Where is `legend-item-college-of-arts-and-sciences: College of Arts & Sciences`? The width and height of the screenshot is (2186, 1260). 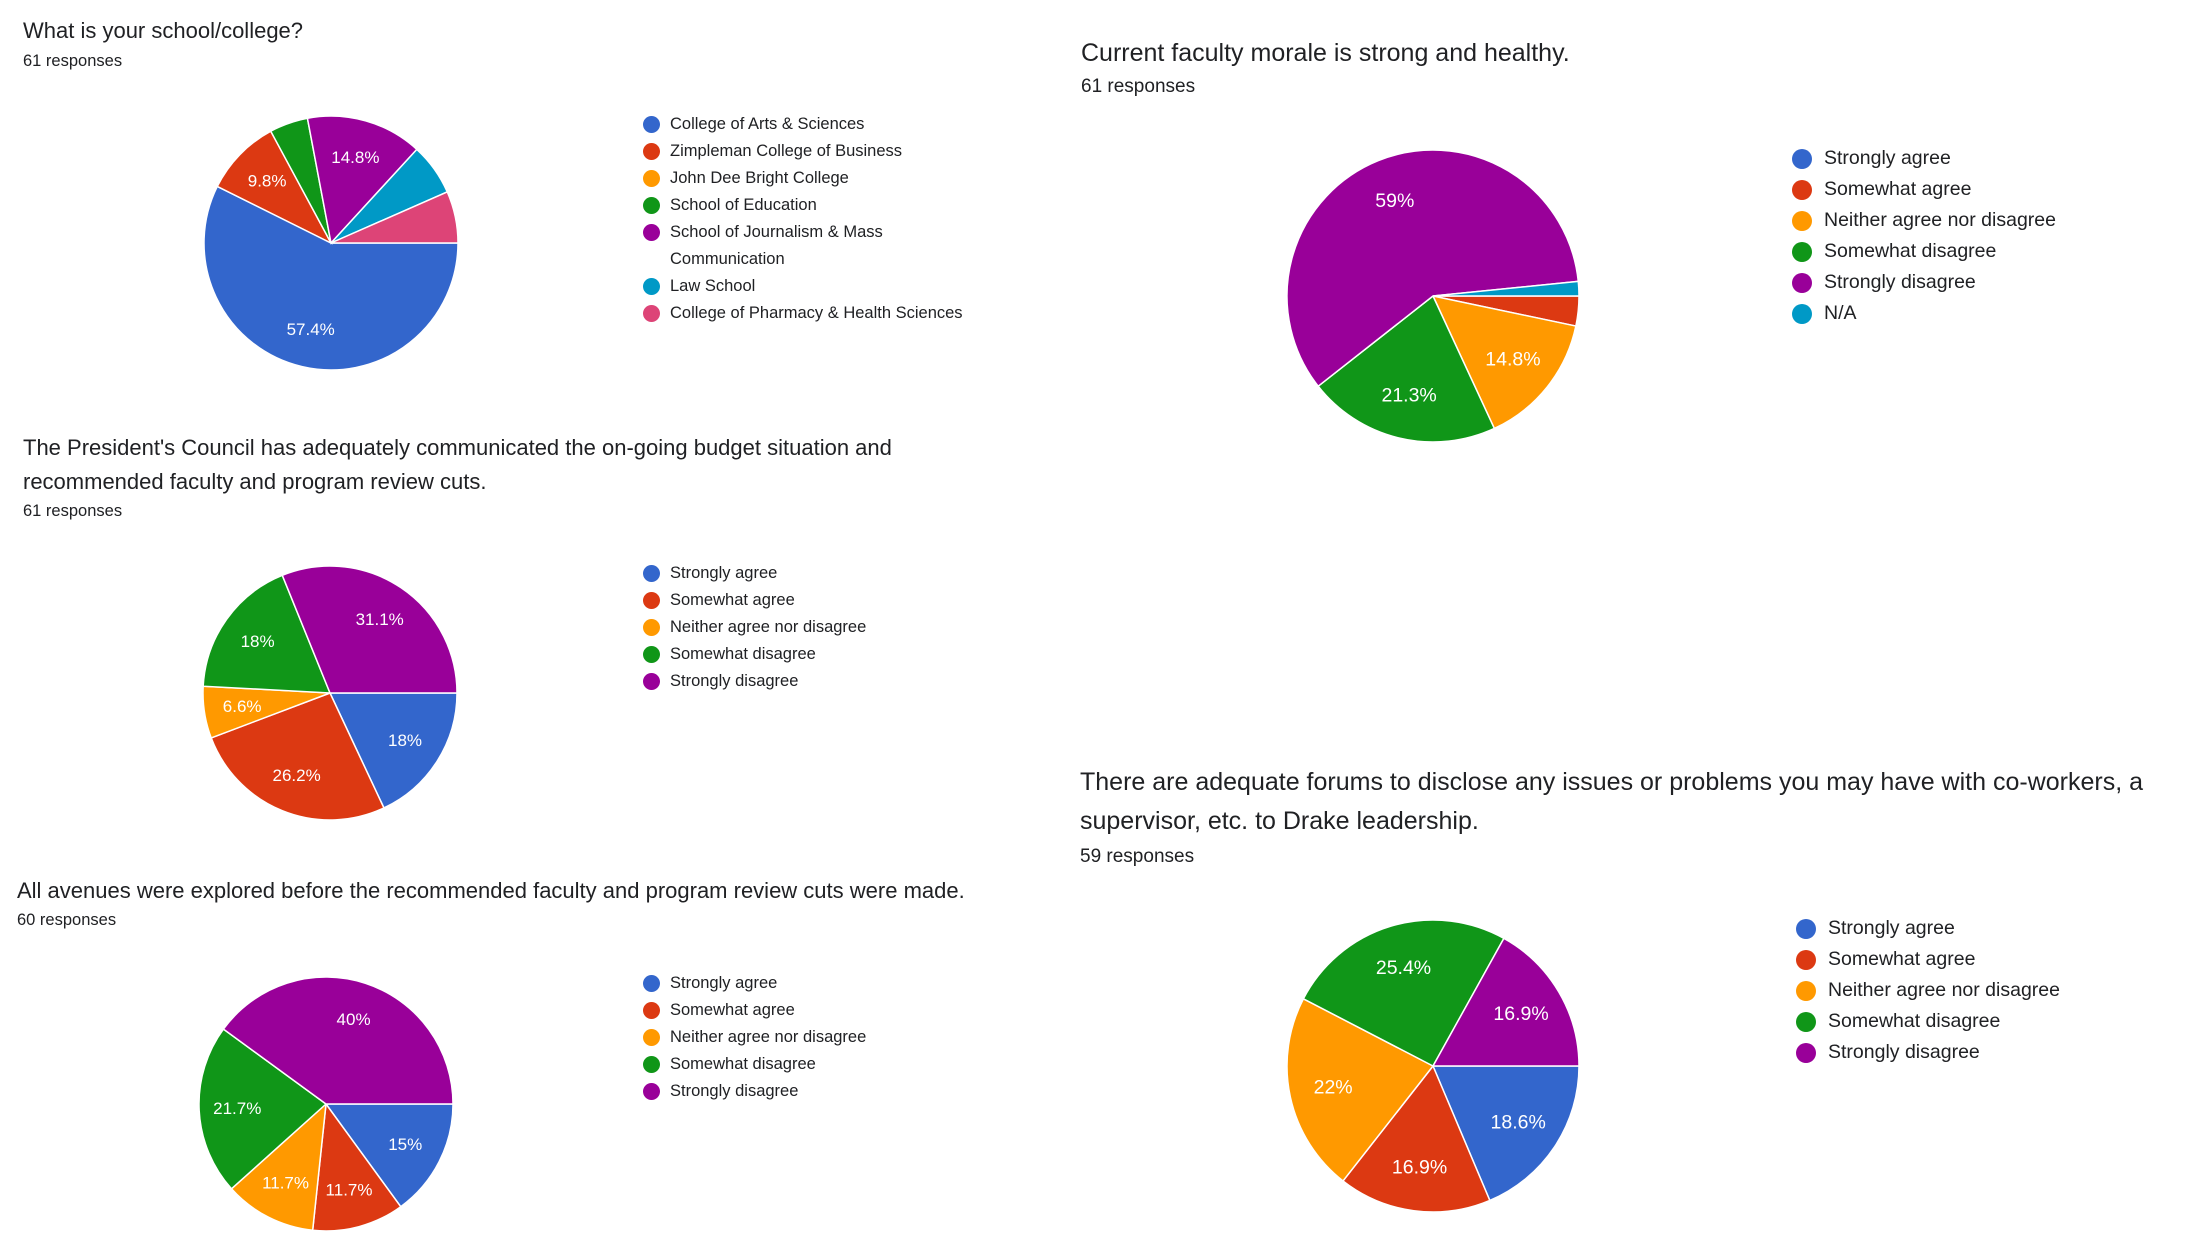
legend-item-college-of-arts-and-sciences: College of Arts & Sciences is located at coordinates (803, 124).